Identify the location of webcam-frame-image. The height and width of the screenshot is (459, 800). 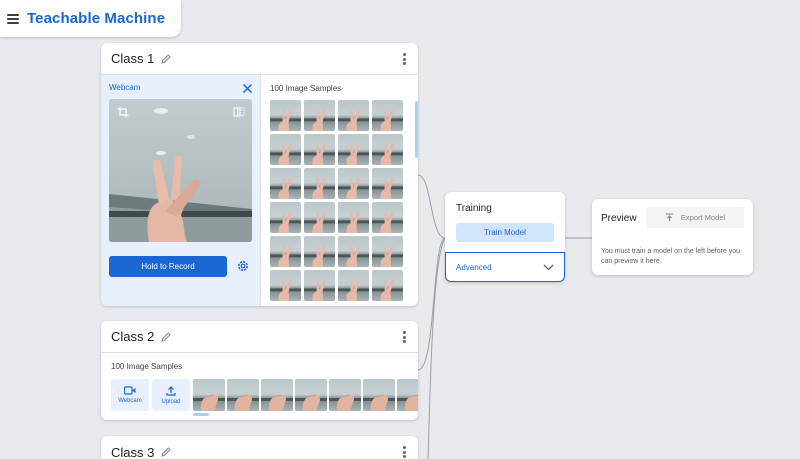
(180, 170).